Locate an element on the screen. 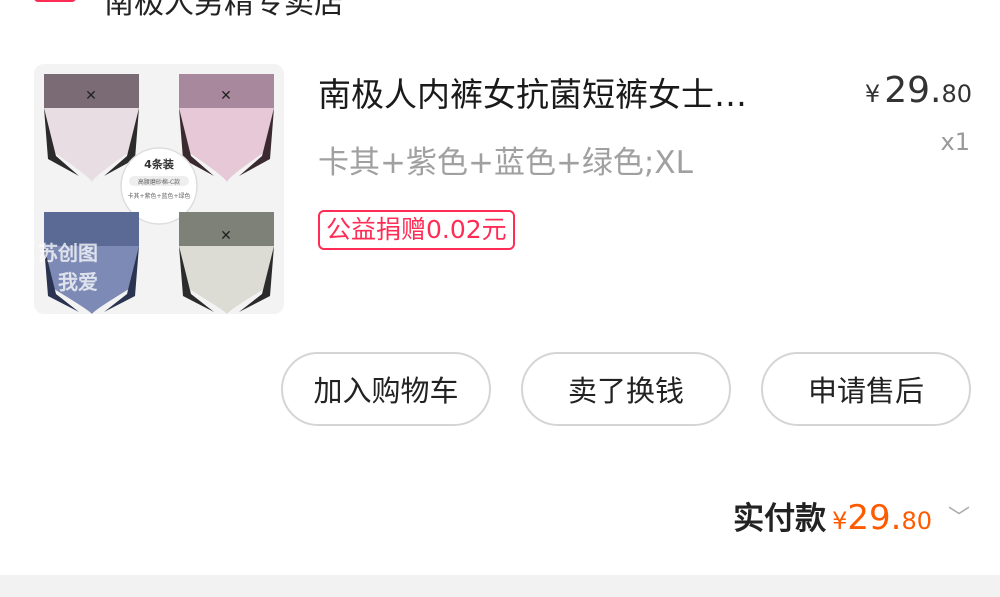 Image resolution: width=1000 pixels, height=597 pixels. after-sales-button: 申请售后 is located at coordinates (866, 389).